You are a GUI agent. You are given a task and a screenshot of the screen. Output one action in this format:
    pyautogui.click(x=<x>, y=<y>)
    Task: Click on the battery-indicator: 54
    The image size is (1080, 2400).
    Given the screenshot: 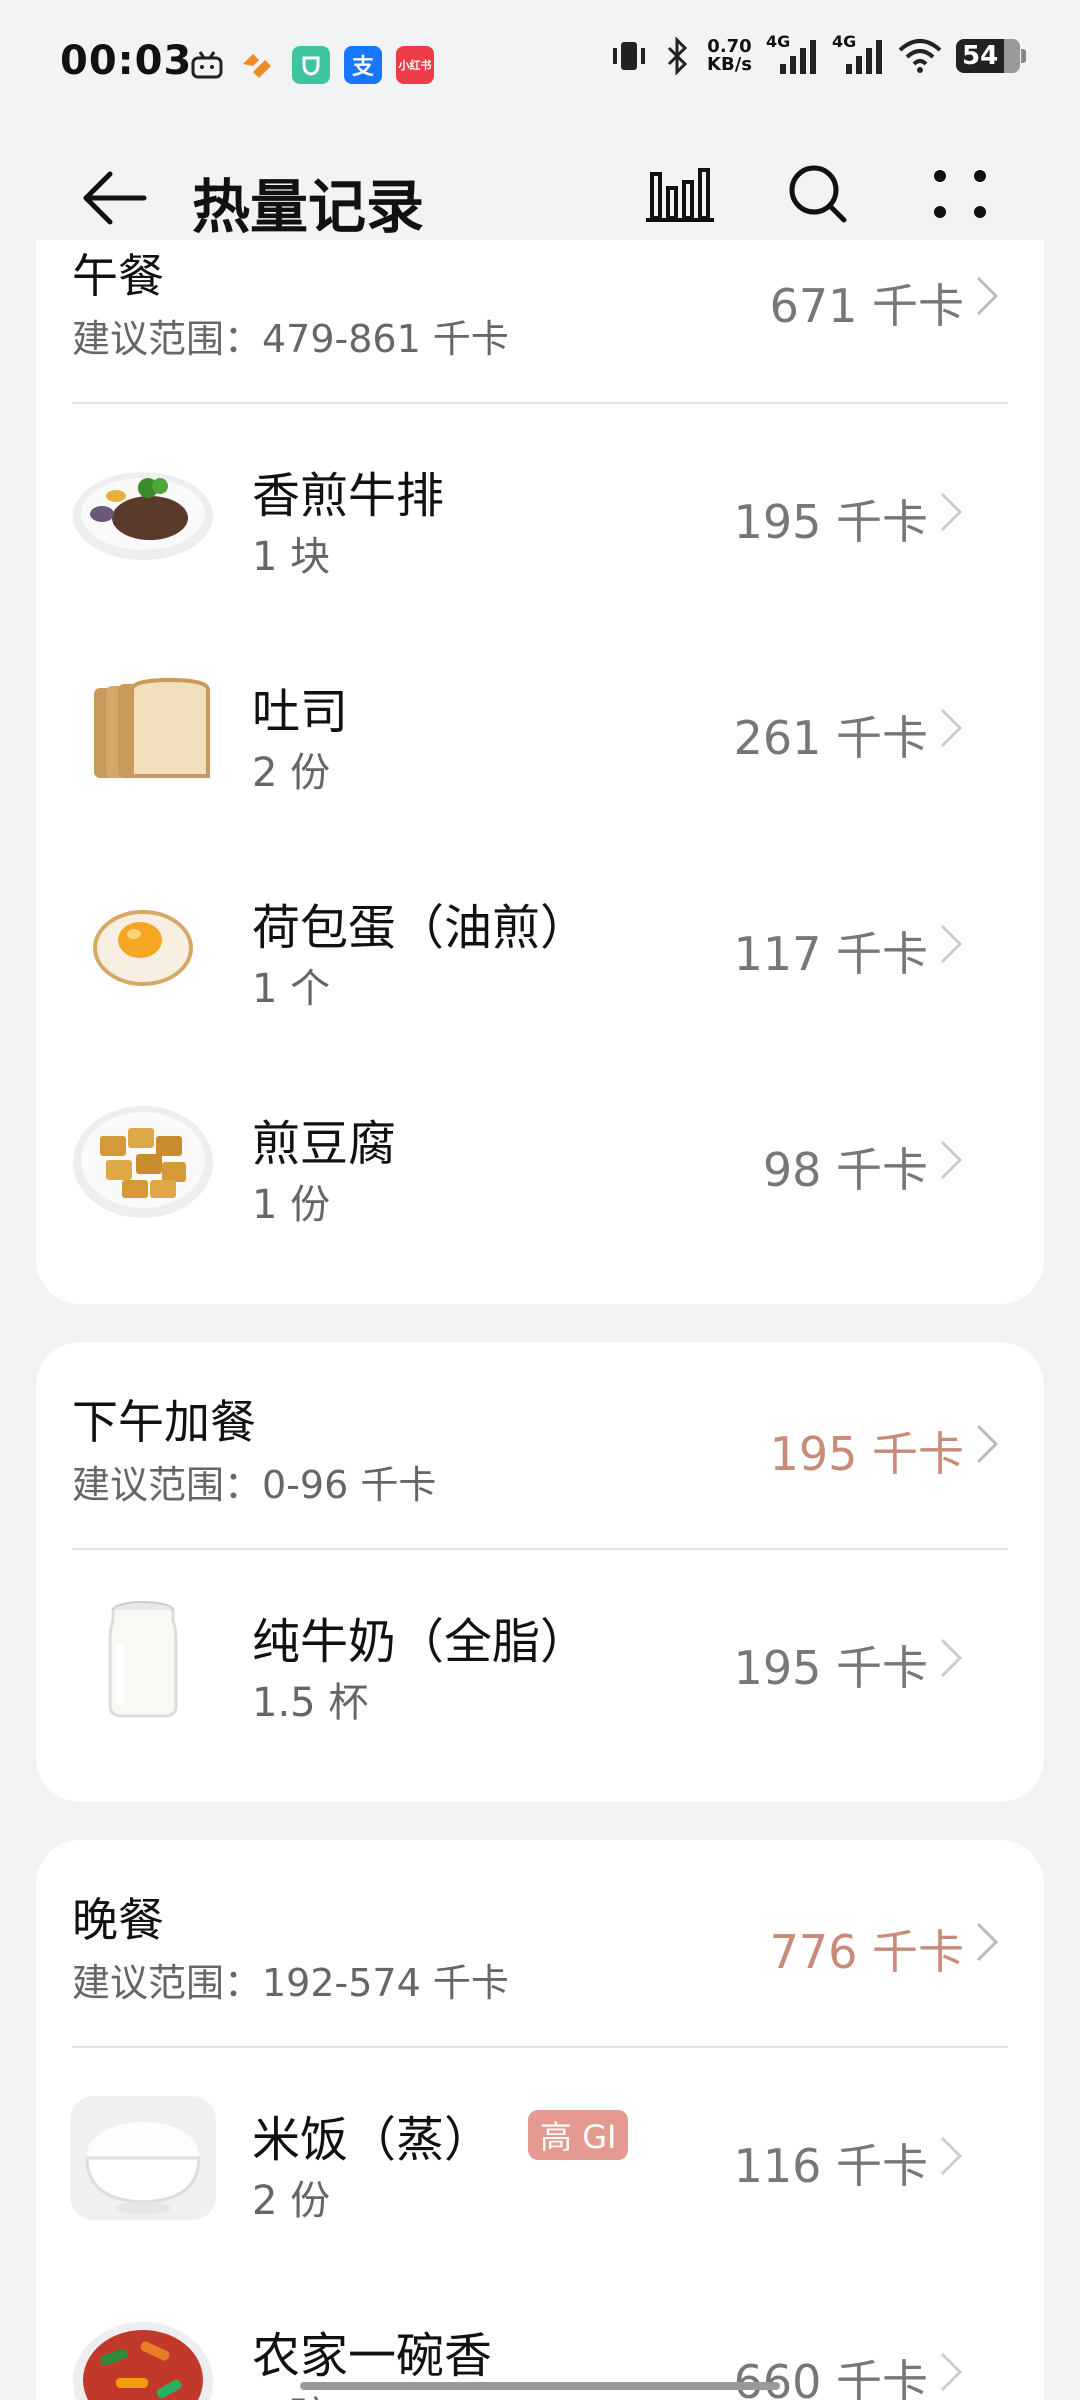 What is the action you would take?
    pyautogui.click(x=991, y=56)
    